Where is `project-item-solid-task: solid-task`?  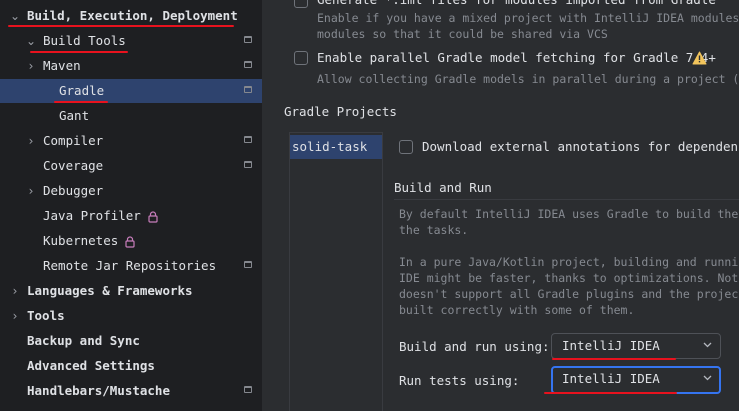
project-item-solid-task: solid-task is located at coordinates (336, 147).